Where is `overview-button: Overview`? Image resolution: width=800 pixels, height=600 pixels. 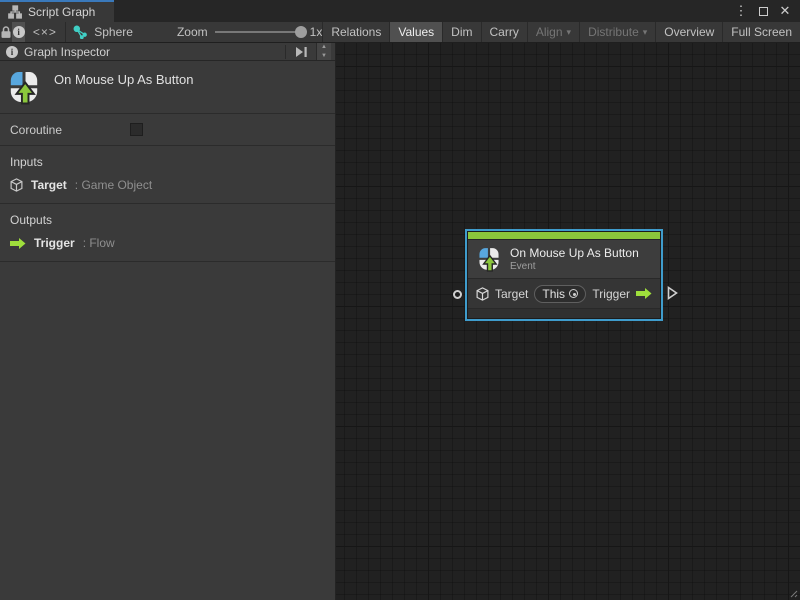
overview-button: Overview is located at coordinates (688, 32).